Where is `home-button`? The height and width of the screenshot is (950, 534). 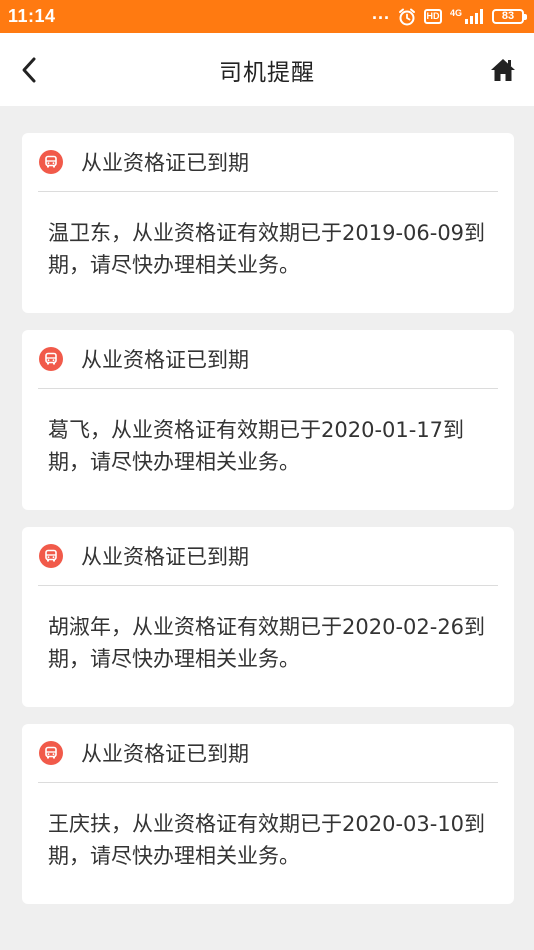 home-button is located at coordinates (503, 70).